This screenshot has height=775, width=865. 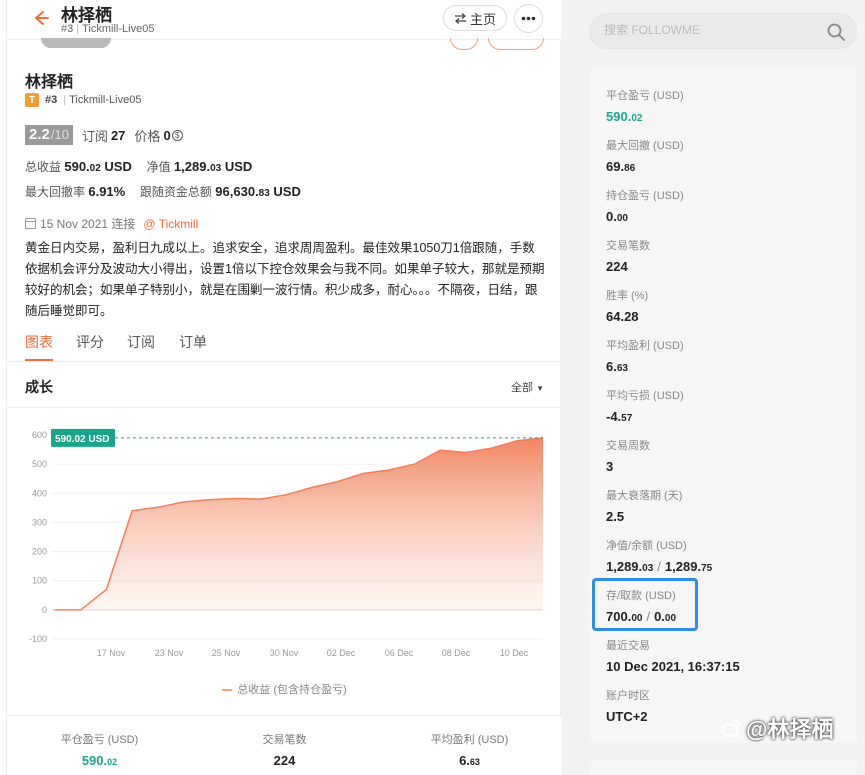 I want to click on stat-value: 0., so click(x=611, y=216).